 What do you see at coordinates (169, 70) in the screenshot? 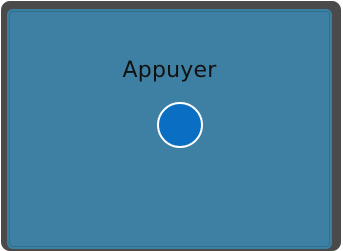
I see `instruction-title: Appuyer` at bounding box center [169, 70].